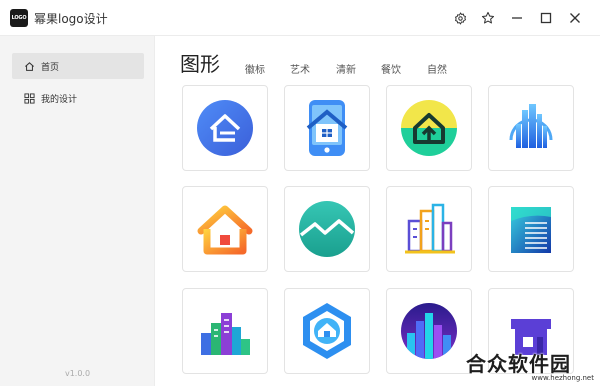  I want to click on watermark-url: www.hezhong.net, so click(562, 378).